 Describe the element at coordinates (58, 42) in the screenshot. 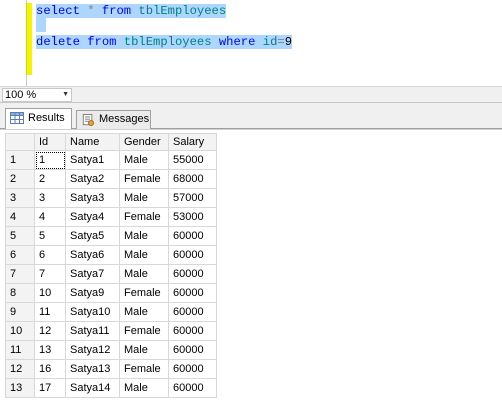

I see `keyword-delete: delete` at that location.